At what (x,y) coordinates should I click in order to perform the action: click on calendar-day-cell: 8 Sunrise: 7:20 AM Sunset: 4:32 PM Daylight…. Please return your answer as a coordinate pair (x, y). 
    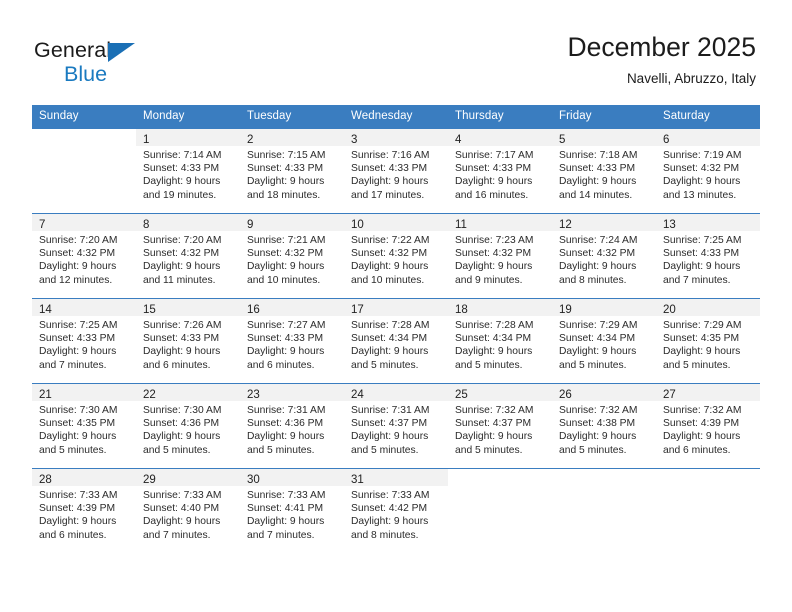
    Looking at the image, I should click on (188, 256).